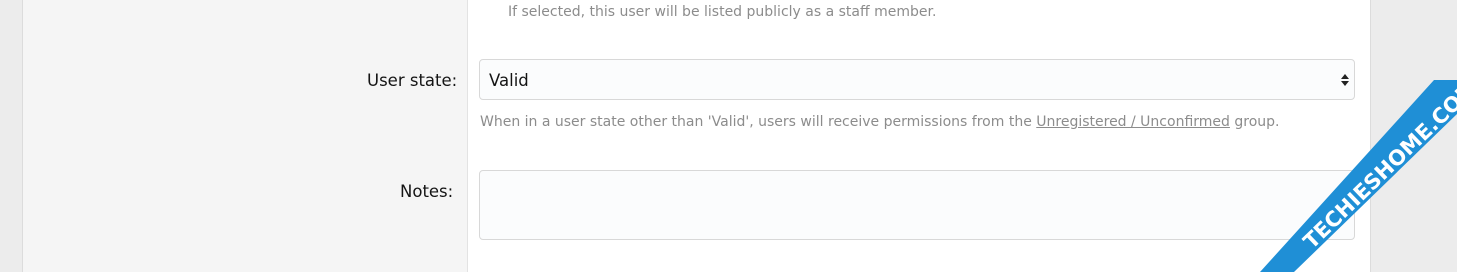 This screenshot has height=272, width=1457. What do you see at coordinates (1254, 122) in the screenshot?
I see `user-state-hint-suffix: group.` at bounding box center [1254, 122].